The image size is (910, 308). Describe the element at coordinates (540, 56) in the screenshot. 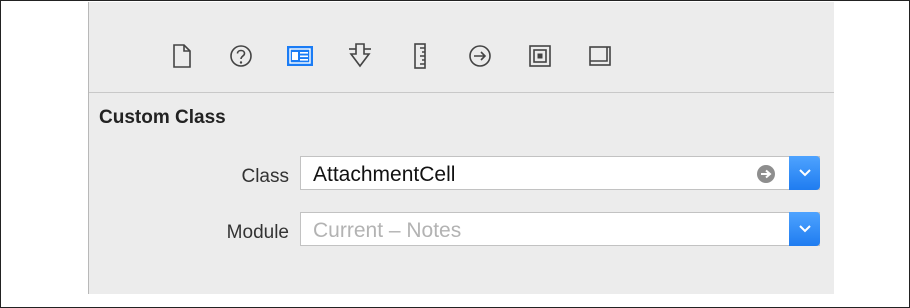

I see `bindings-icon` at that location.